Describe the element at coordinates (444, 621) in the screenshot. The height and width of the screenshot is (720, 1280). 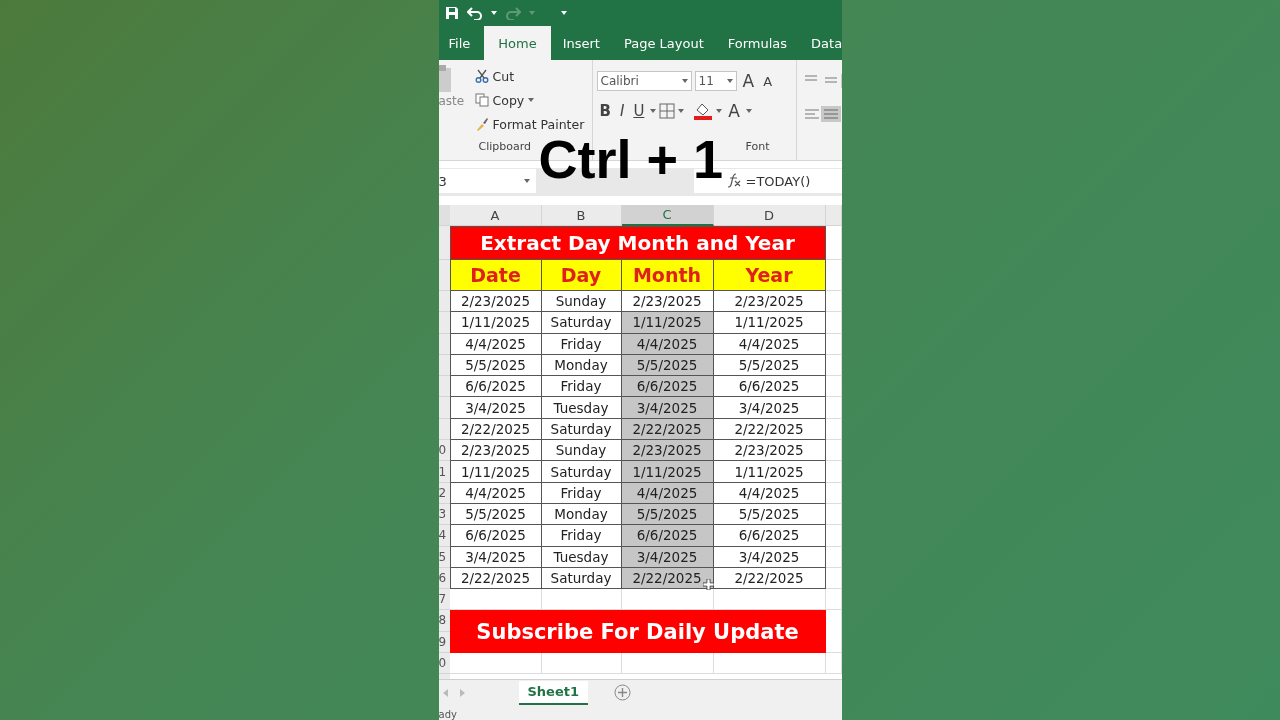
I see `row-header: 8` at that location.